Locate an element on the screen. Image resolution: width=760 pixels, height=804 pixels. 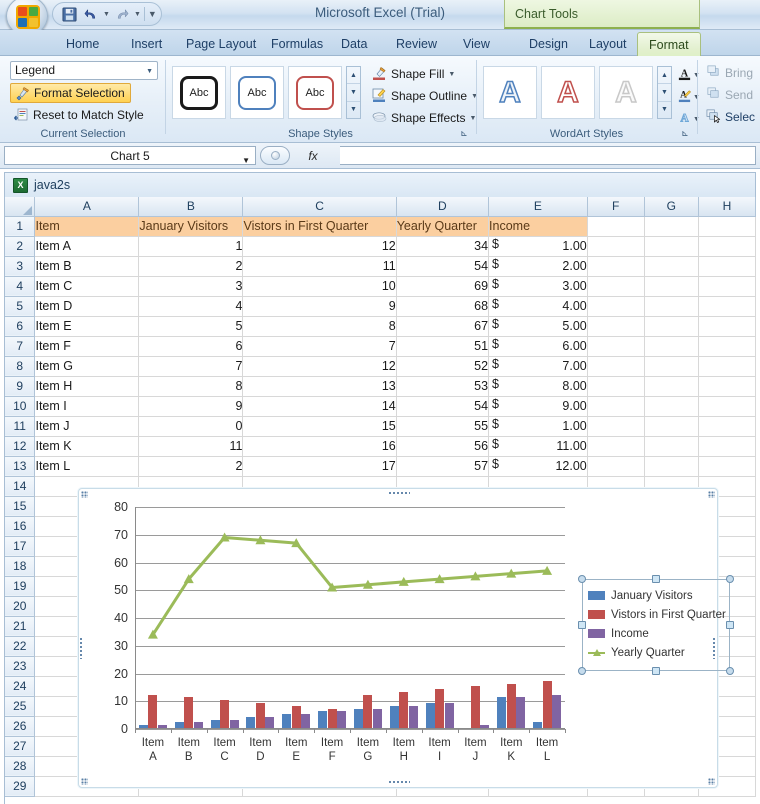
cell-E7: $6.00 is located at coordinates (538, 346).